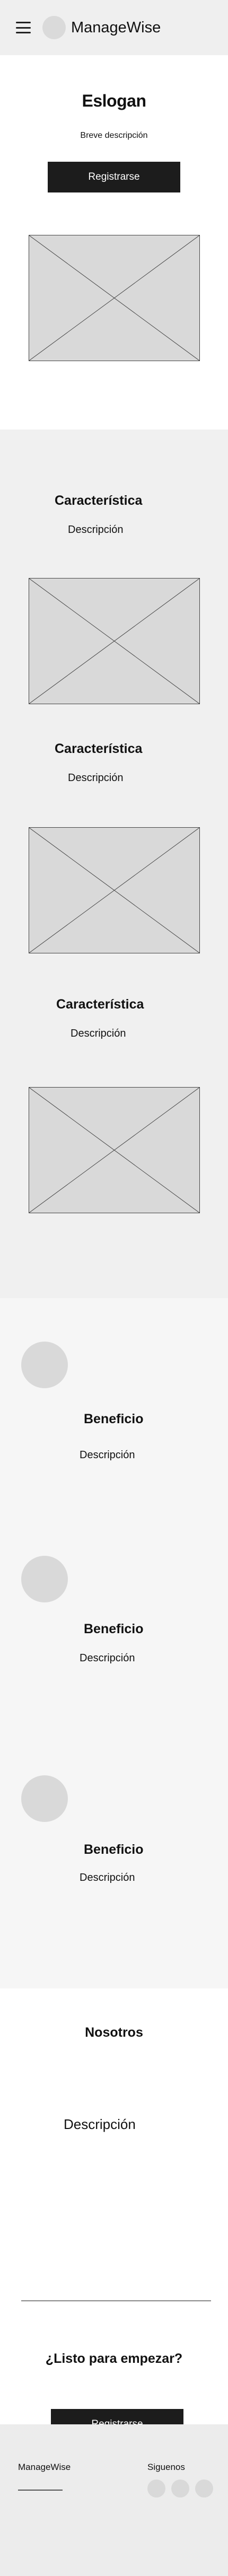 The height and width of the screenshot is (2576, 228). Describe the element at coordinates (23, 27) in the screenshot. I see `hamburger-menu-icon` at that location.